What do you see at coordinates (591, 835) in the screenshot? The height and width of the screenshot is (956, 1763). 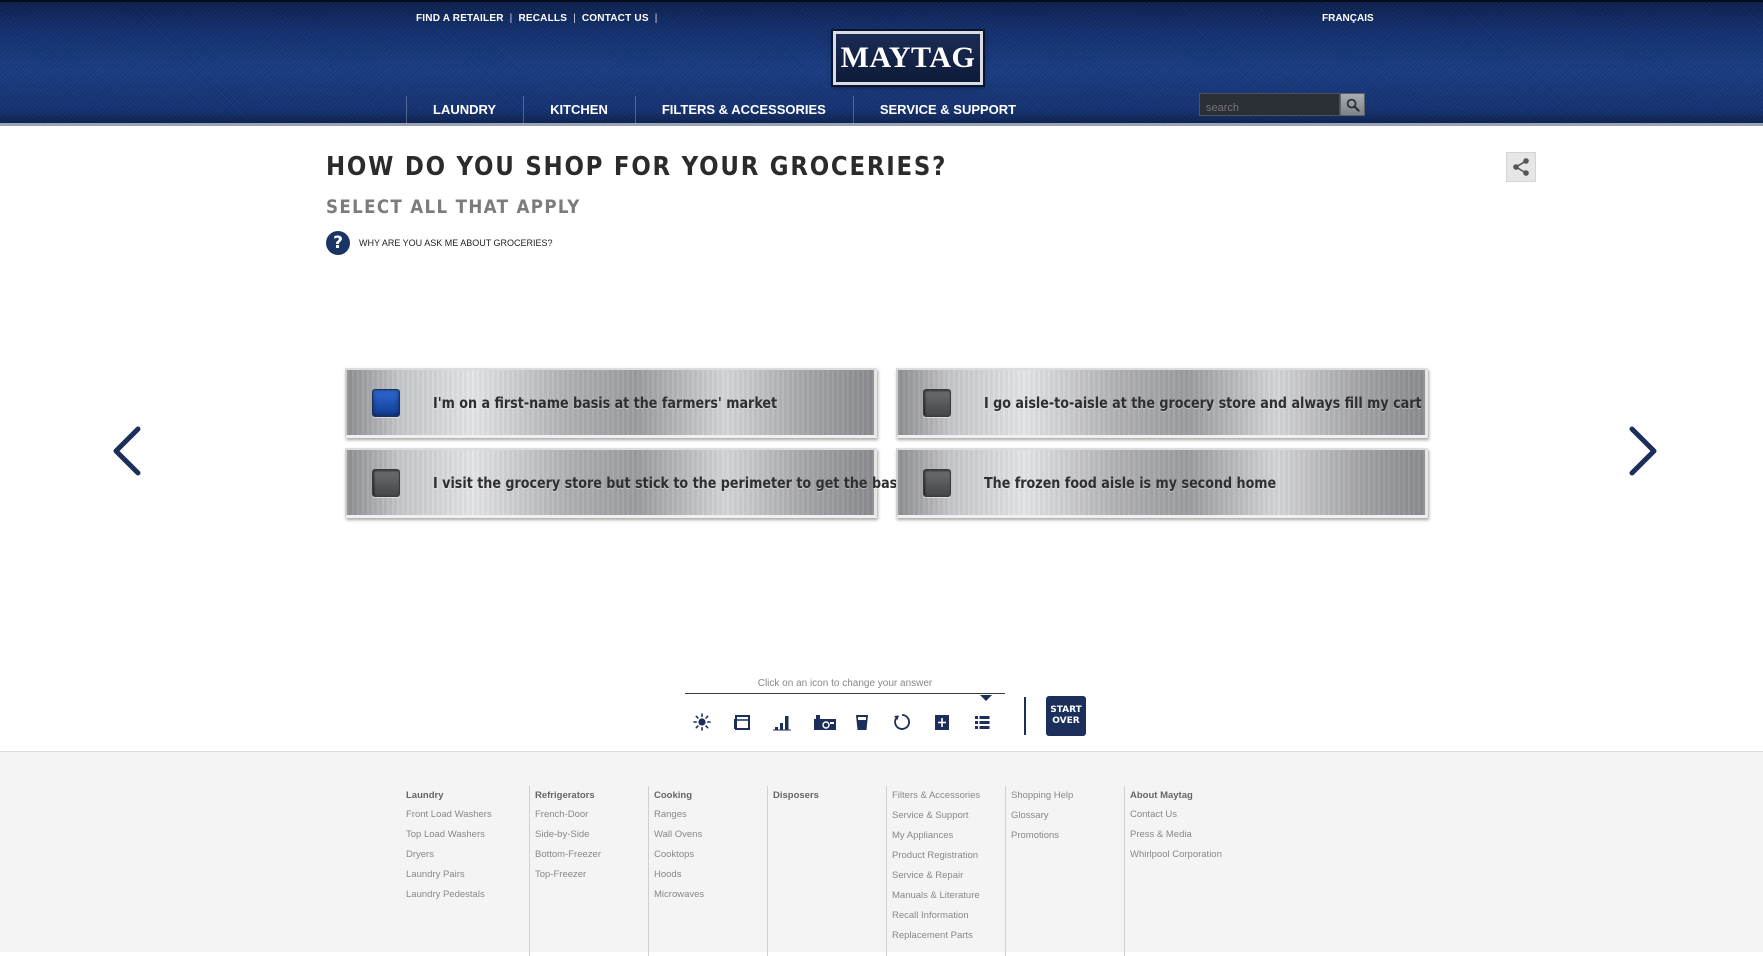 I see `footer-link: Side-by-Side` at bounding box center [591, 835].